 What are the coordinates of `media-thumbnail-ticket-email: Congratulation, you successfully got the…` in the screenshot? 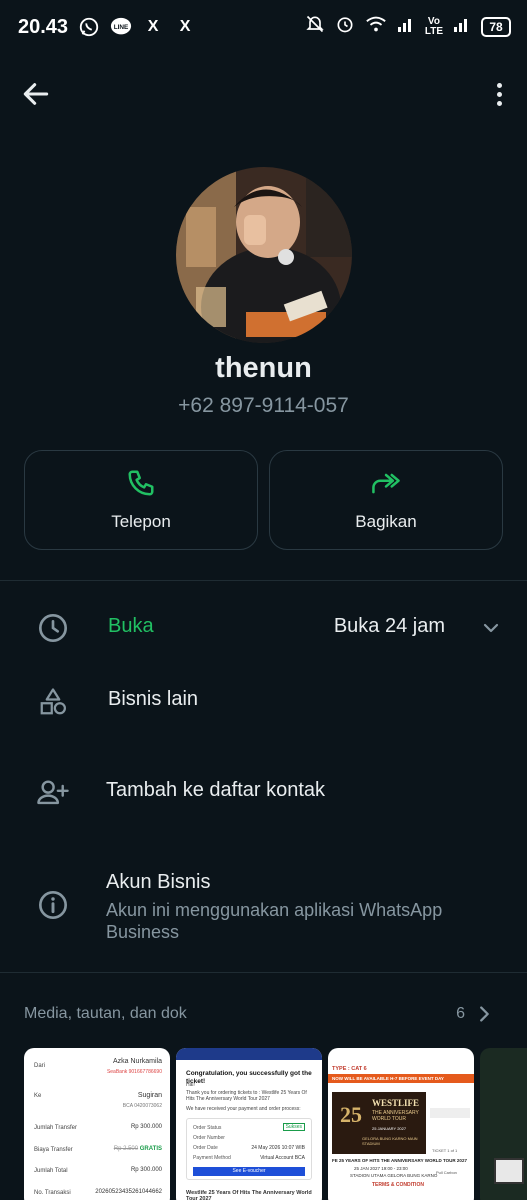 It's located at (249, 1124).